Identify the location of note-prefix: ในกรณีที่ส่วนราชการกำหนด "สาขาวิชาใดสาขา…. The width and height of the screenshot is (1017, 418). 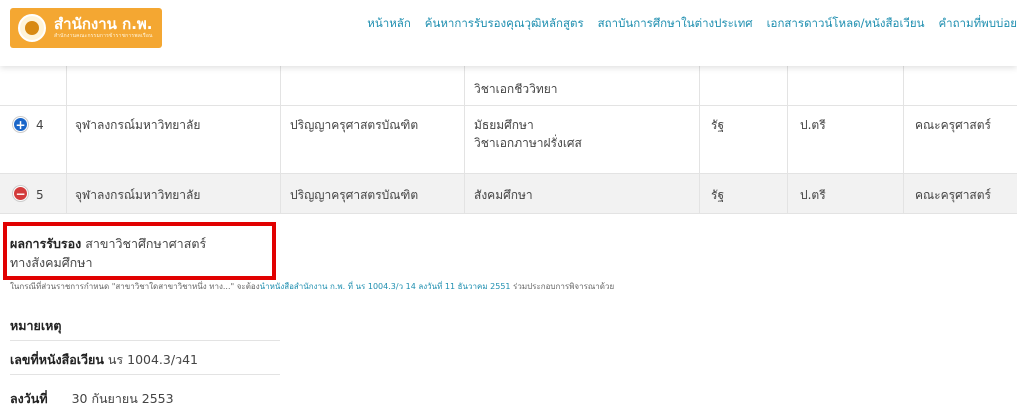
(135, 286).